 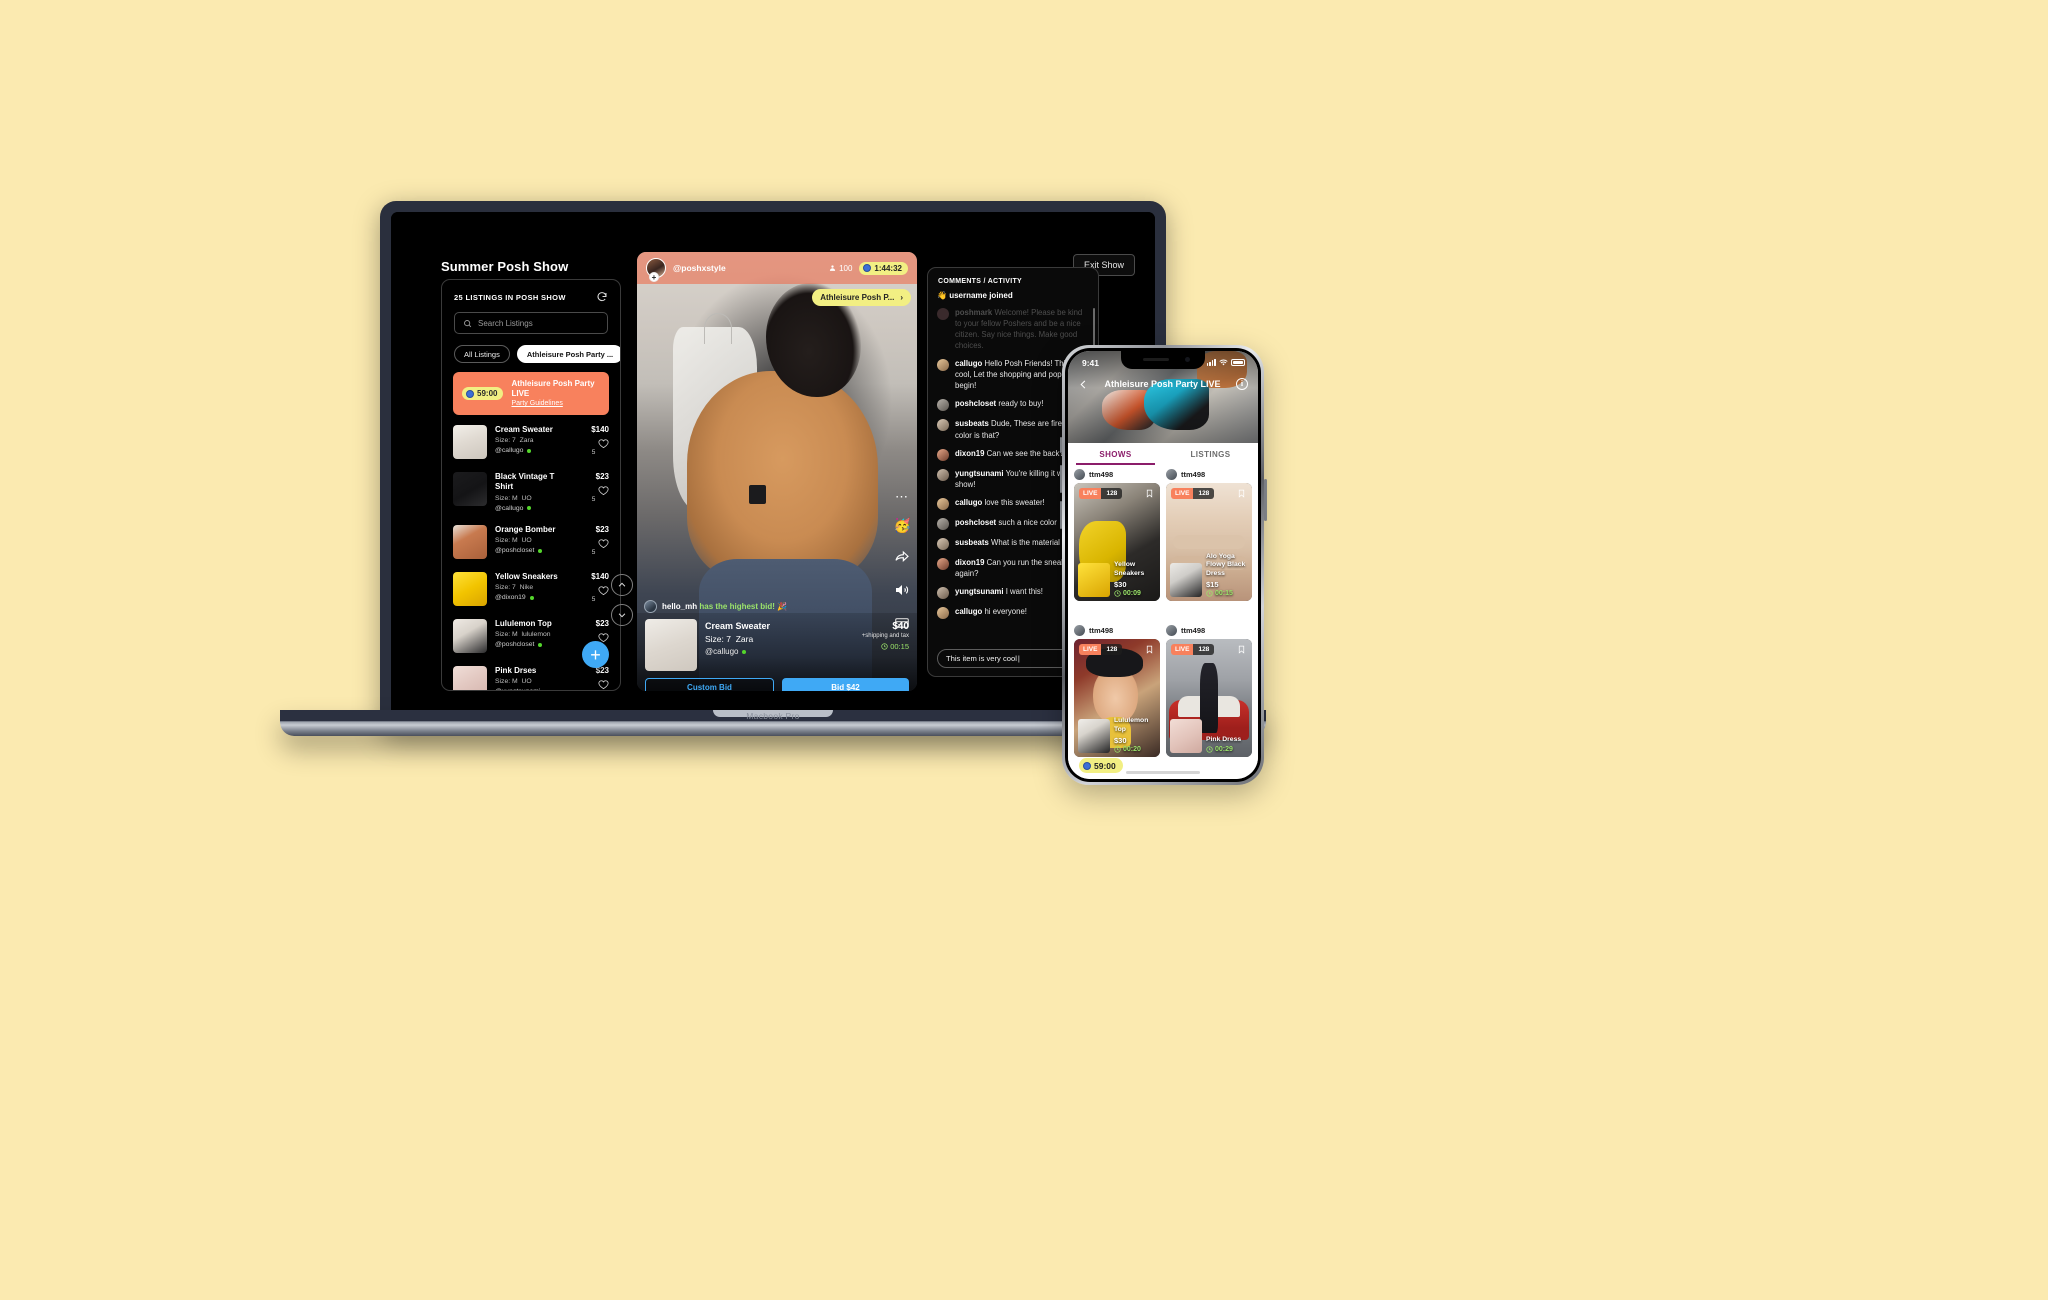 I want to click on status-time: 9:41, so click(x=1091, y=362).